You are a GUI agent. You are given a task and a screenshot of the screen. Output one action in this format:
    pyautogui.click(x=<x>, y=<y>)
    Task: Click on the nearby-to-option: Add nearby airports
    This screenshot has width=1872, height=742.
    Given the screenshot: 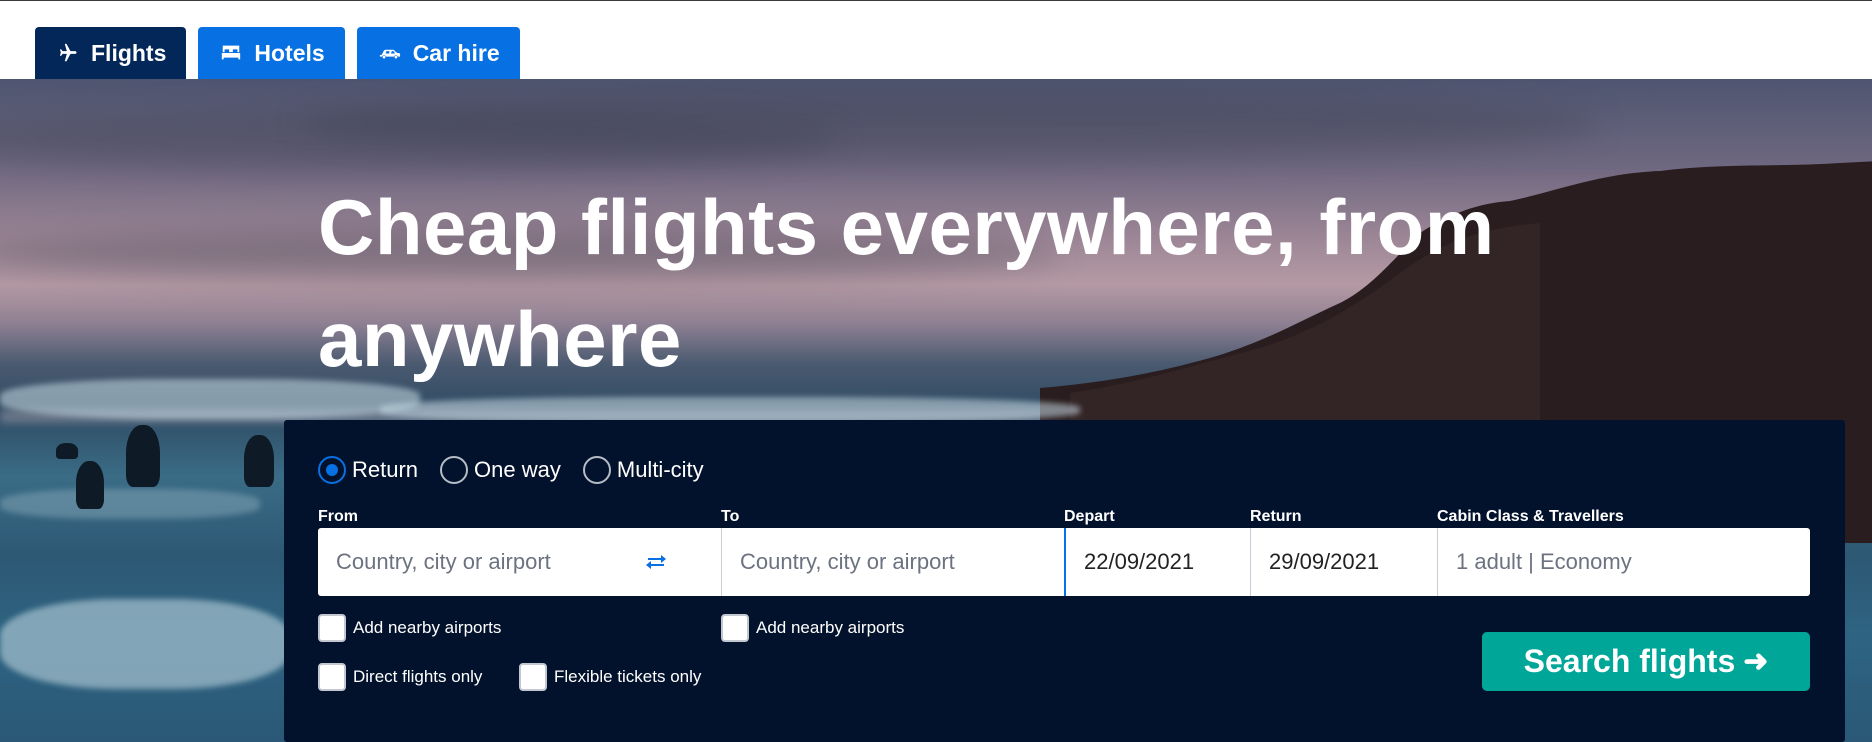 What is the action you would take?
    pyautogui.click(x=812, y=628)
    